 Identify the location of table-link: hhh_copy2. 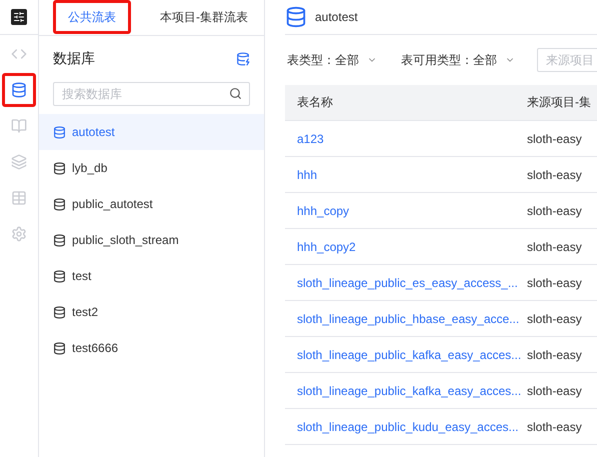
(326, 247).